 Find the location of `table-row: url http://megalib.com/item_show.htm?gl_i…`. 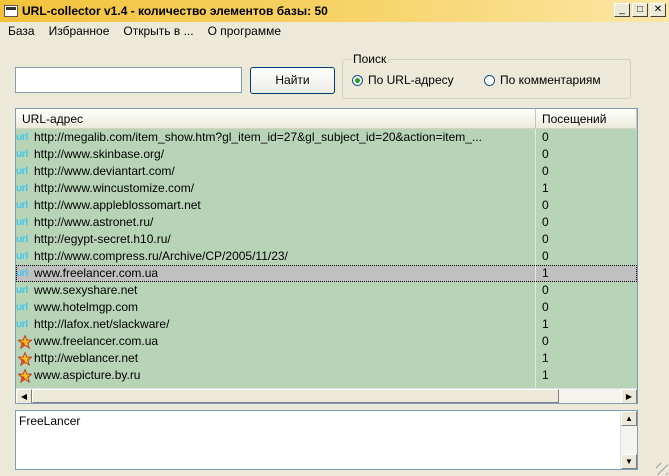

table-row: url http://megalib.com/item_show.htm?gl_i… is located at coordinates (326, 137).